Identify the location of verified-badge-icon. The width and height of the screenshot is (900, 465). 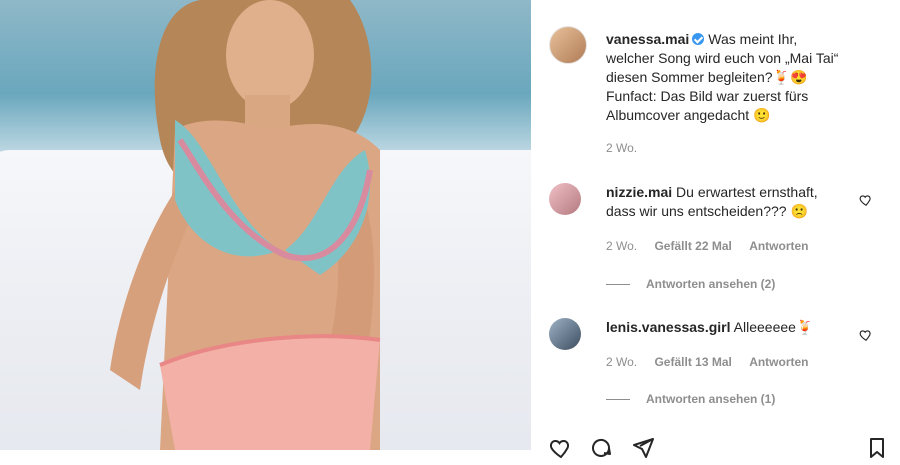
(698, 39).